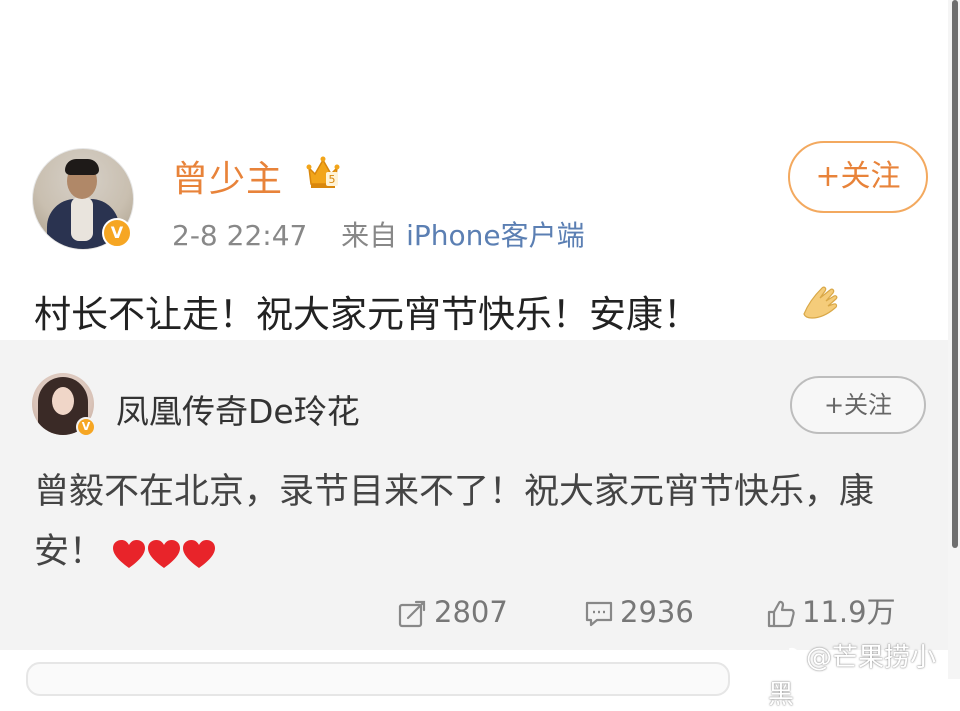 The height and width of the screenshot is (711, 960). What do you see at coordinates (369, 235) in the screenshot?
I see `post-source-prefix: 来自` at bounding box center [369, 235].